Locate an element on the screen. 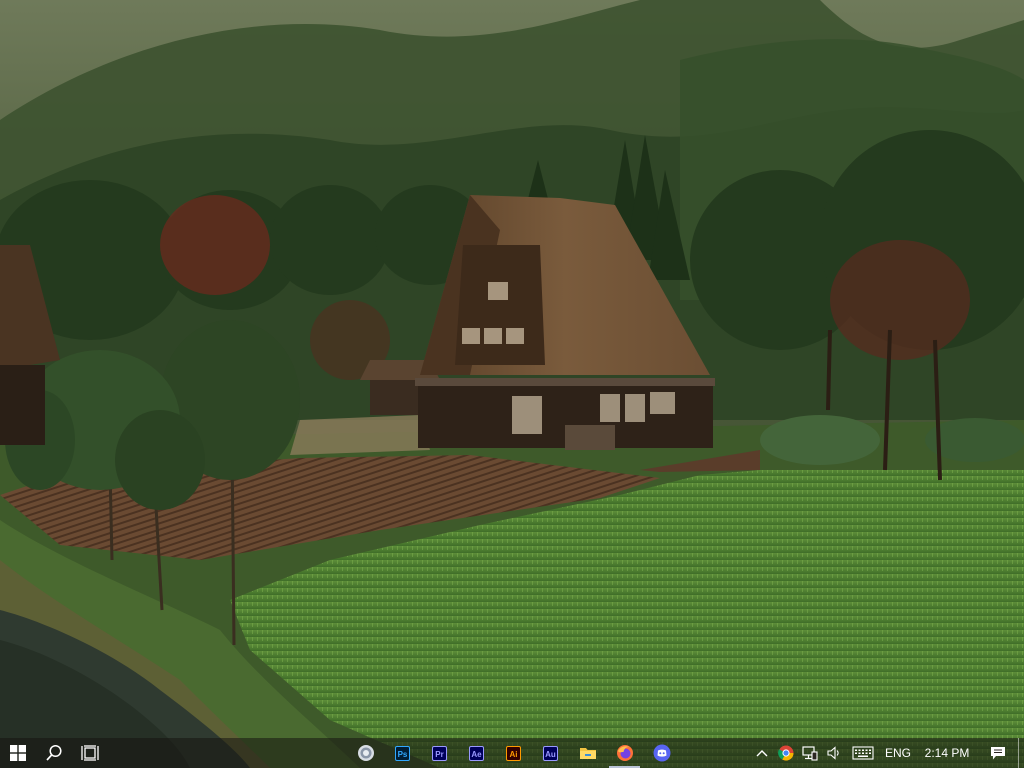 The image size is (1024, 768). language-indicator: ENG is located at coordinates (897, 753).